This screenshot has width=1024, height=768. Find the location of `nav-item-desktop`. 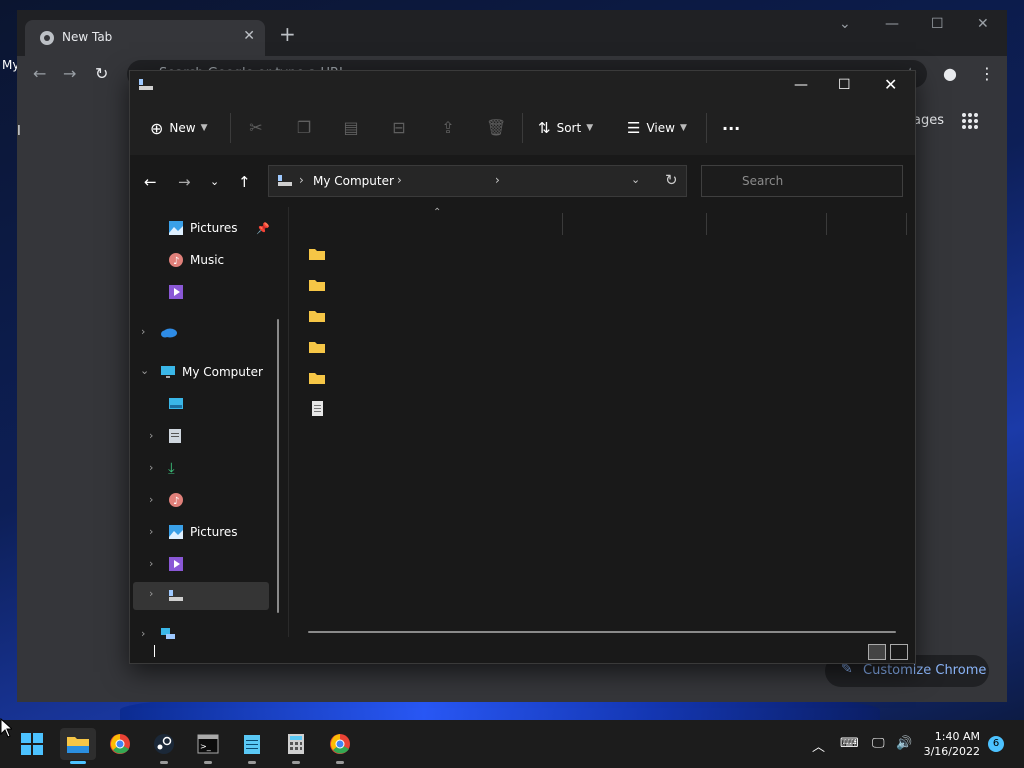

nav-item-desktop is located at coordinates (176, 404).